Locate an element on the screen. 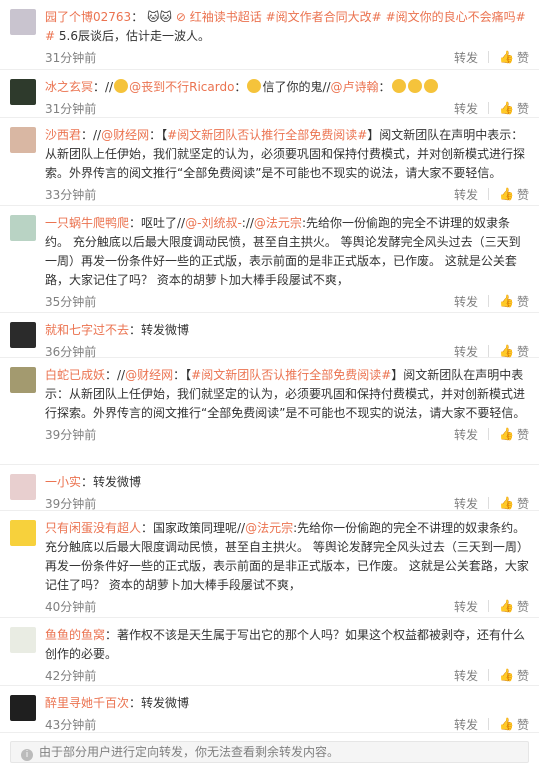 The width and height of the screenshot is (539, 765). comment-meta: 40分钟前 转发 👍 赞 is located at coordinates (287, 606).